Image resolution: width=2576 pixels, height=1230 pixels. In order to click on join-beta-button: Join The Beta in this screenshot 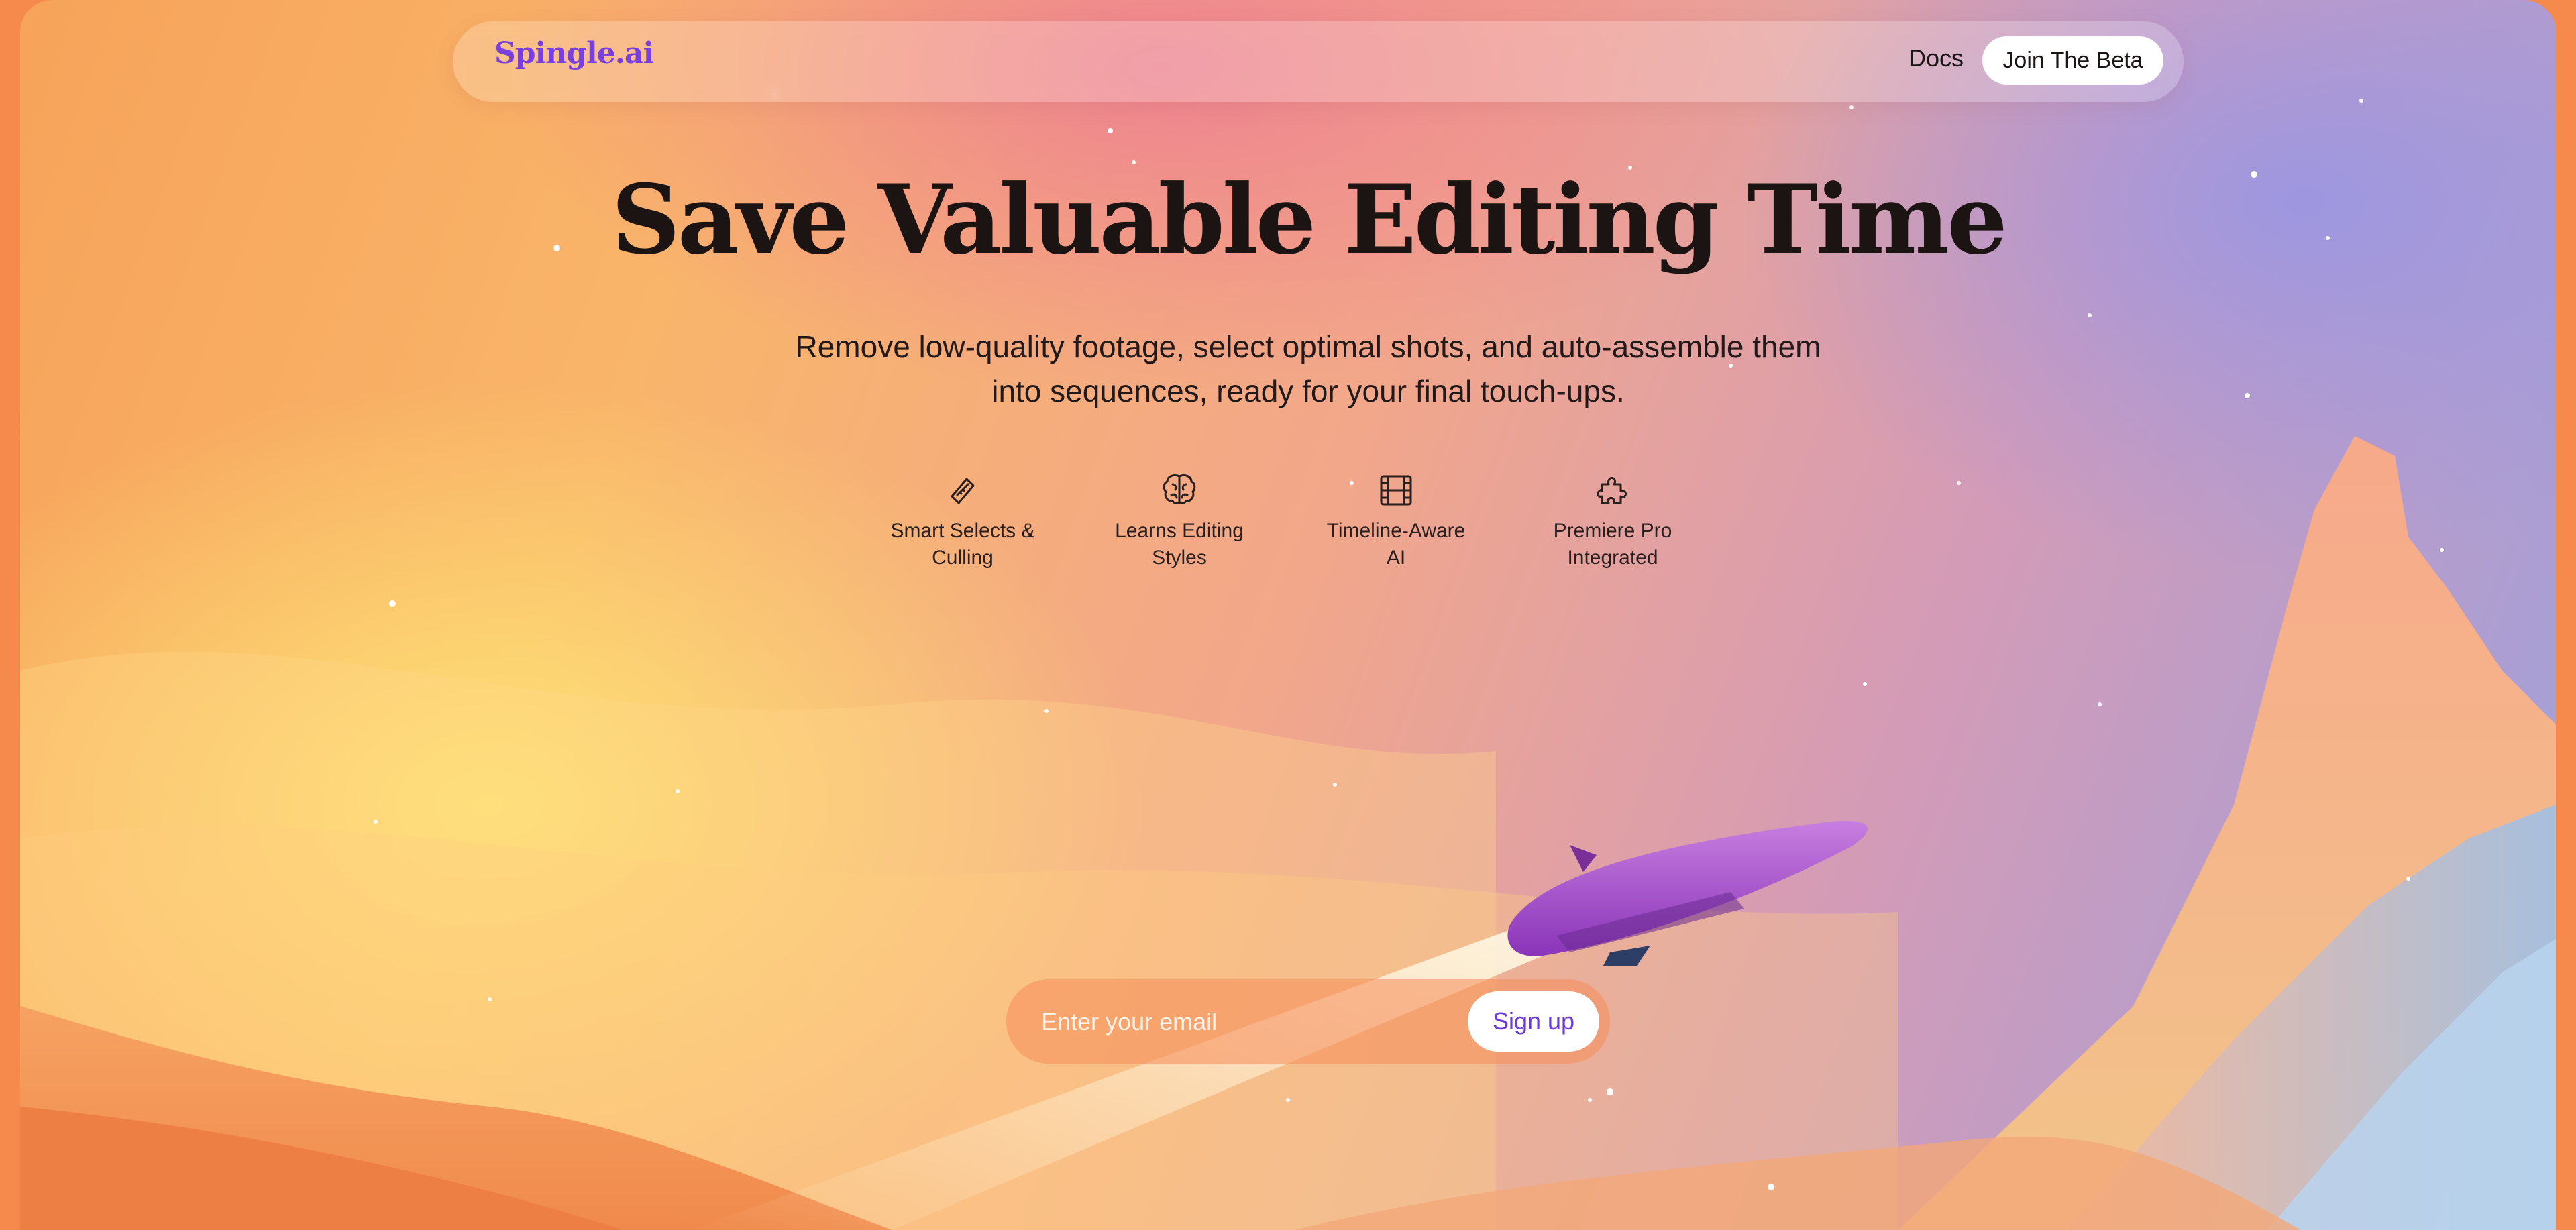, I will do `click(2072, 60)`.